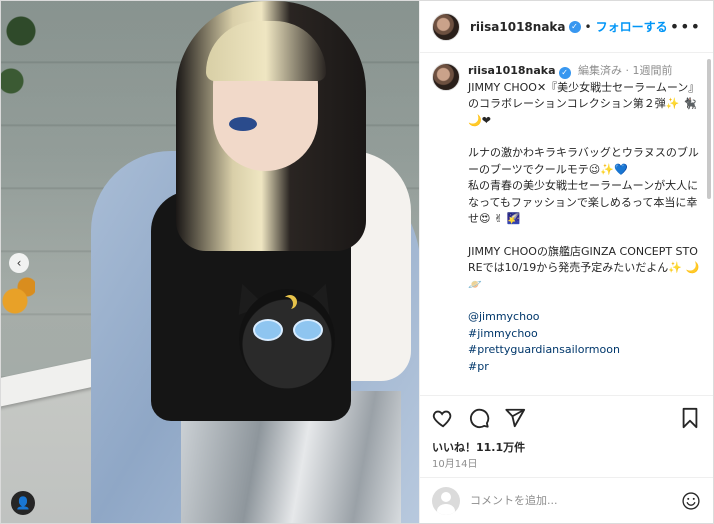  What do you see at coordinates (575, 500) in the screenshot?
I see `comment-input` at bounding box center [575, 500].